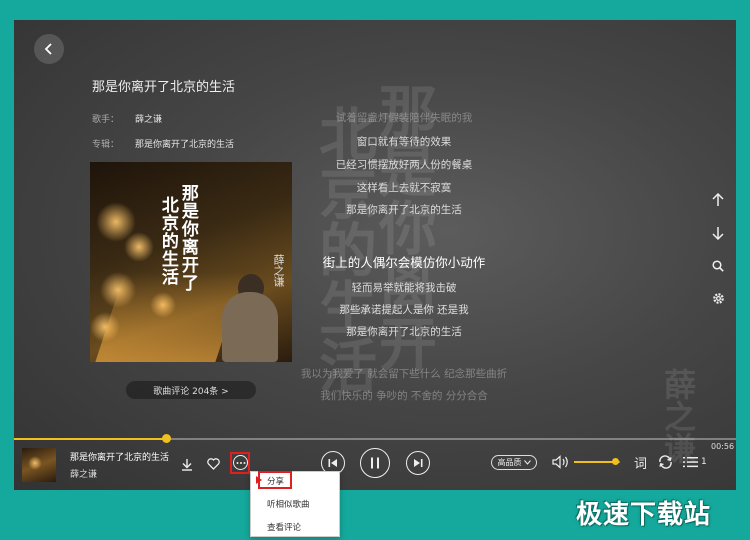 This screenshot has height=540, width=750. Describe the element at coordinates (404, 288) in the screenshot. I see `lyric-line: 轻而易举就能将我击破` at that location.